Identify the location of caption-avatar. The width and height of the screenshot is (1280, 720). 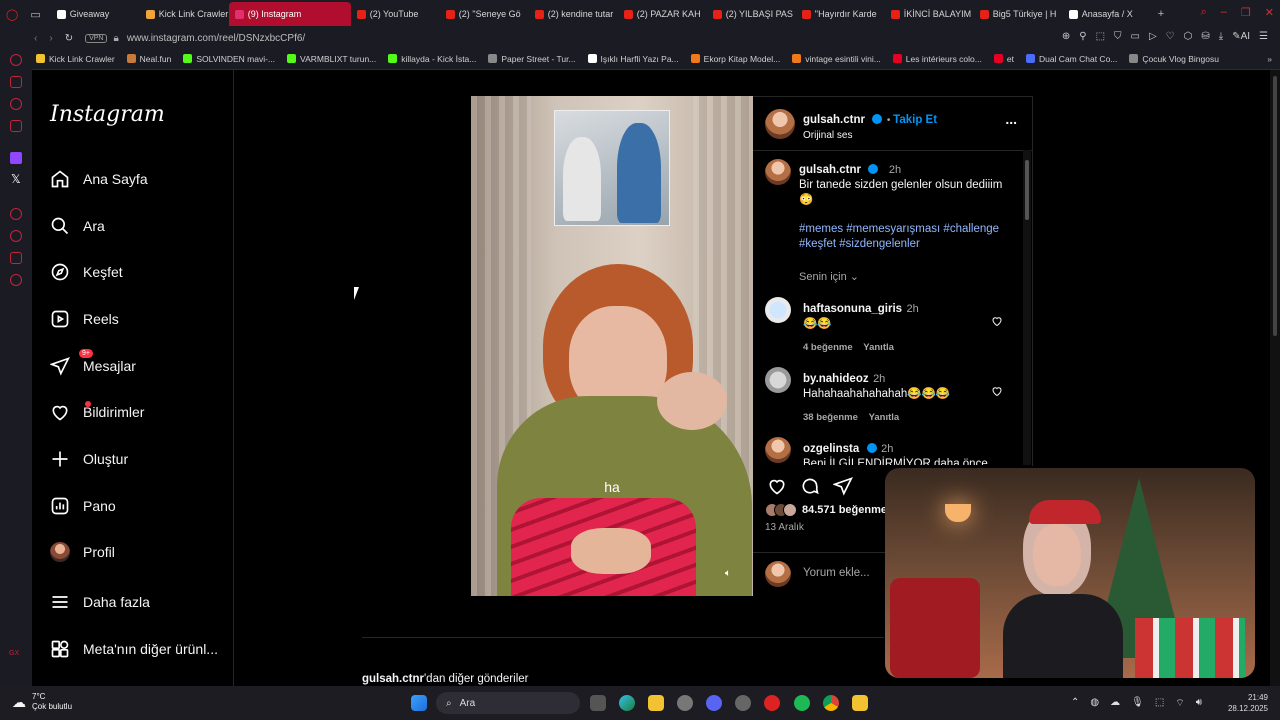
(778, 172).